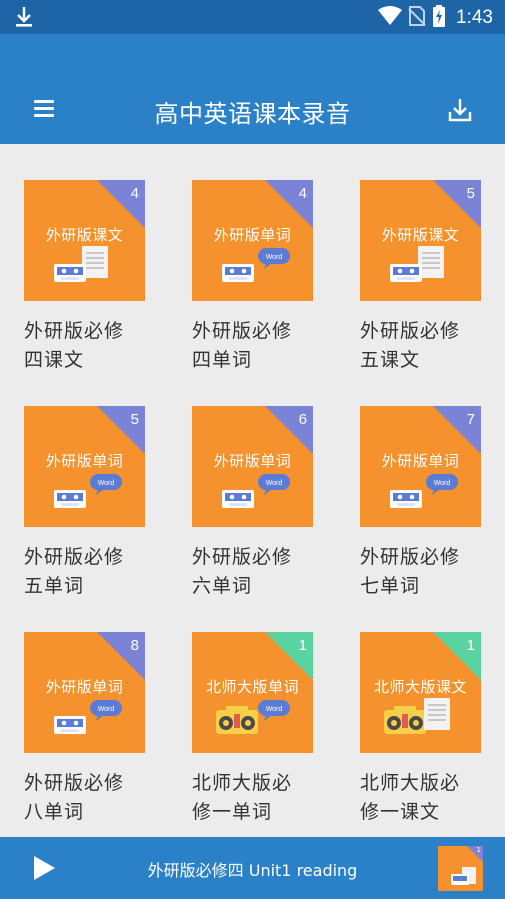  What do you see at coordinates (302, 419) in the screenshot?
I see `cover-badge: 6` at bounding box center [302, 419].